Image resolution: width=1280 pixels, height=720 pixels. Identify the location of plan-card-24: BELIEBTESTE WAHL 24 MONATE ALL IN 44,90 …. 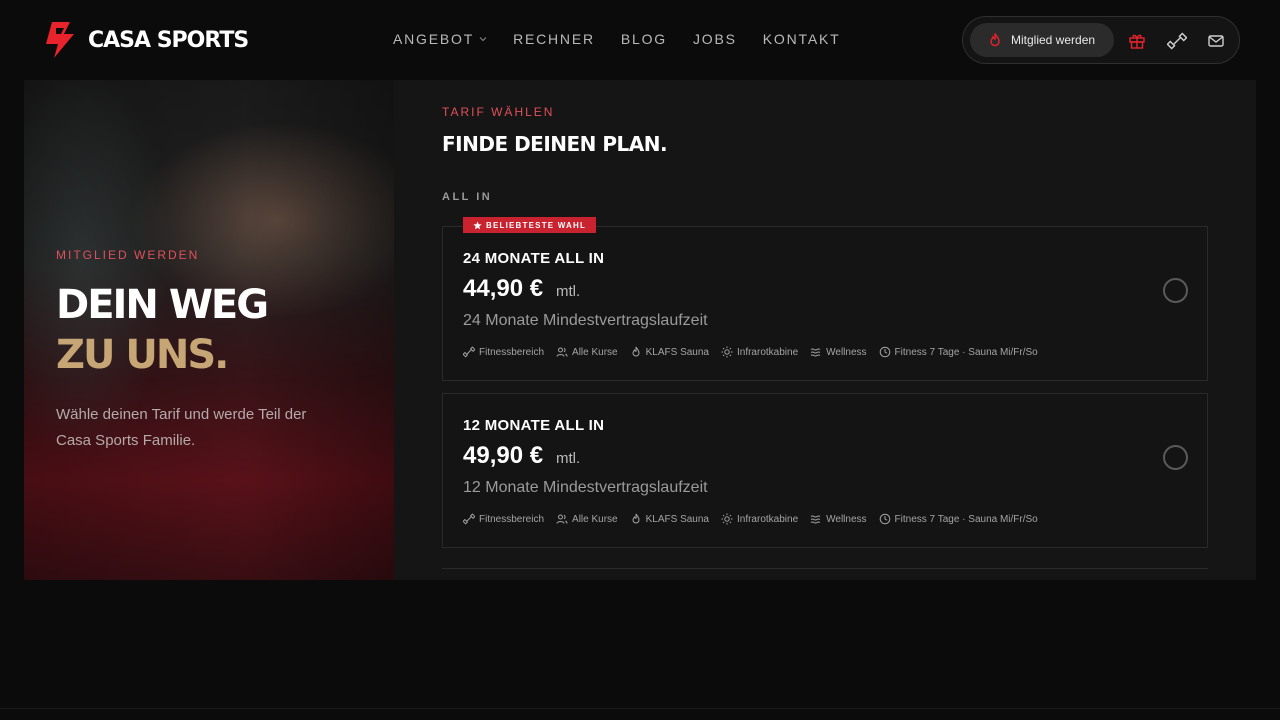
(825, 299).